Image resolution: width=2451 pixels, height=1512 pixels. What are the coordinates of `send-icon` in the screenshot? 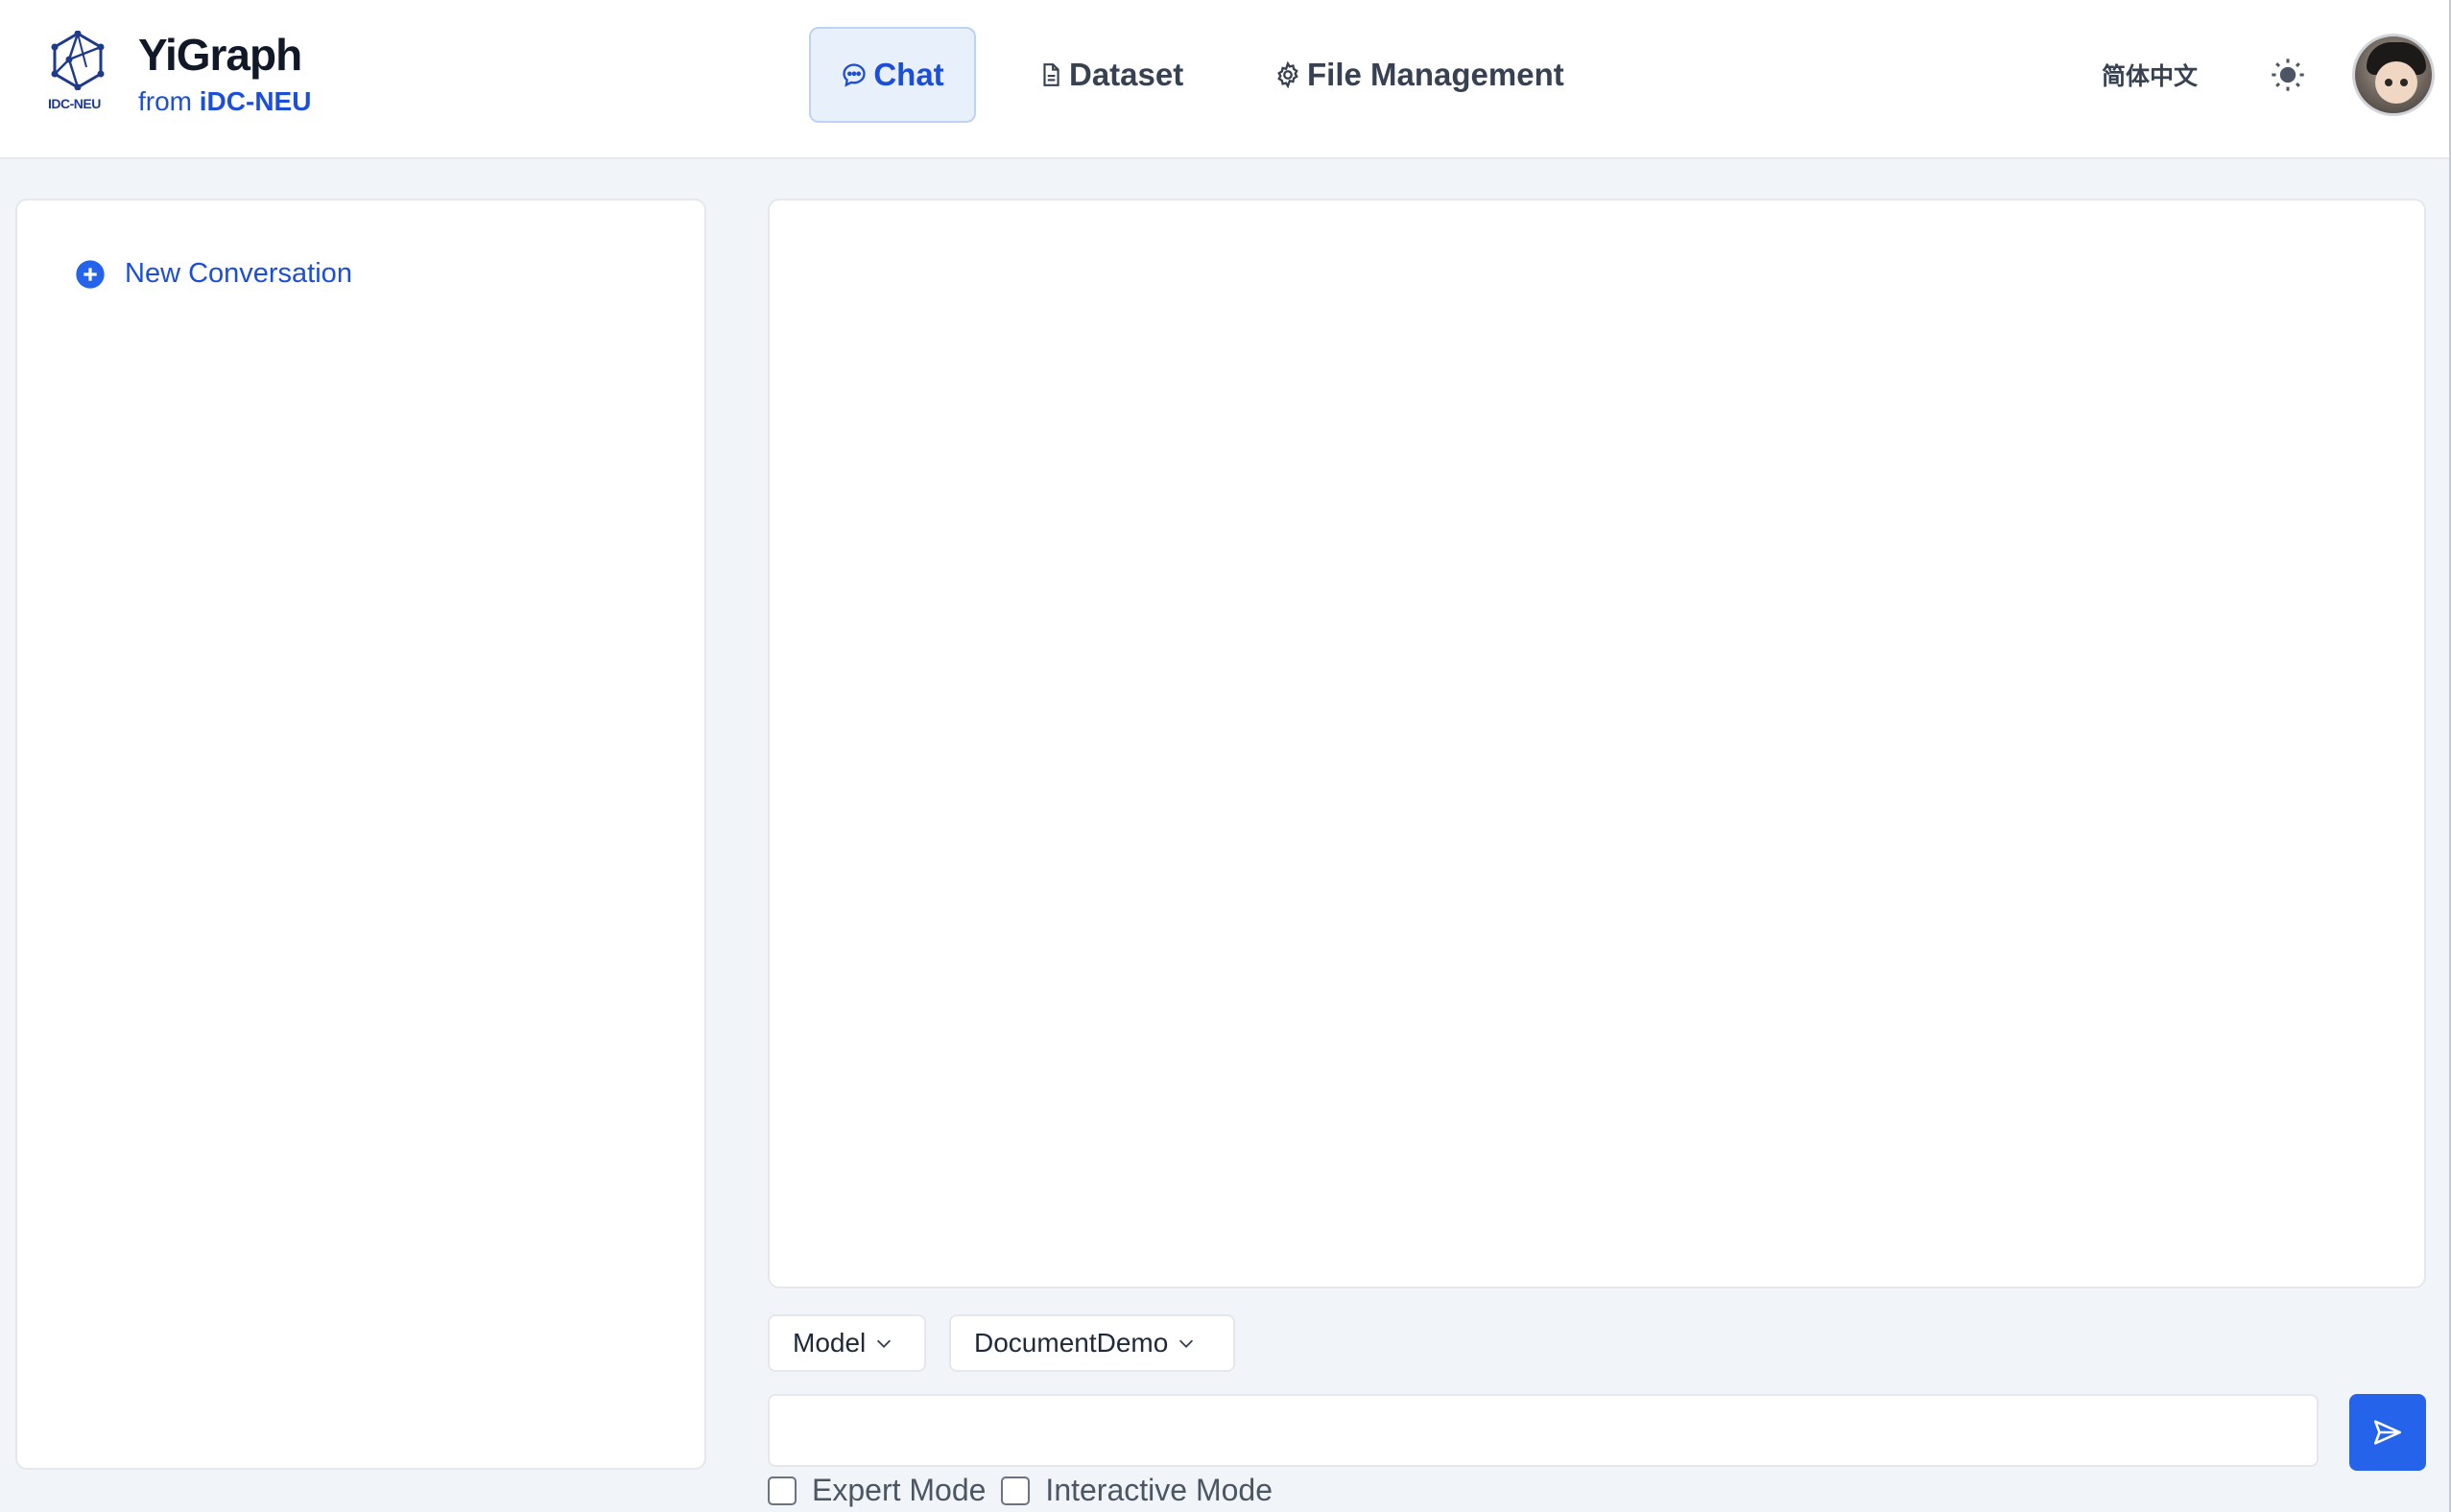 It's located at (2387, 1432).